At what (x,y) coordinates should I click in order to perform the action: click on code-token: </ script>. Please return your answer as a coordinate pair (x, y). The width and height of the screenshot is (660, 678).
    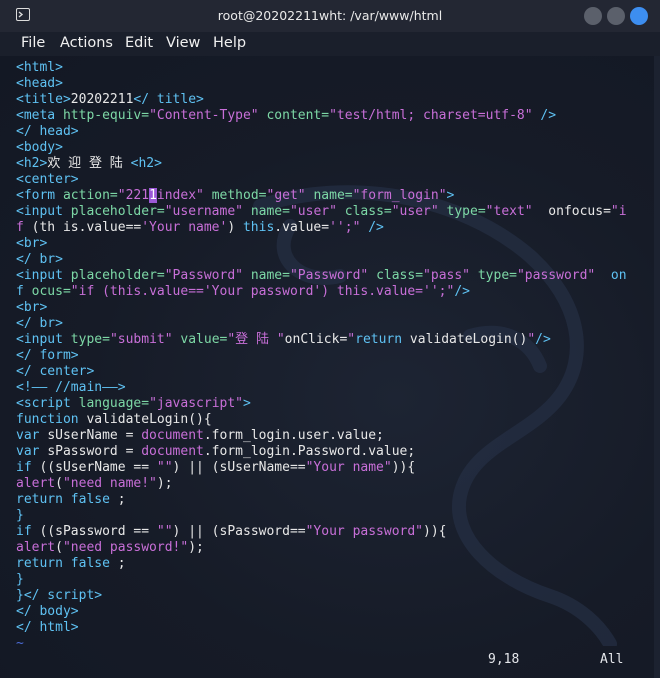
    Looking at the image, I should click on (63, 595).